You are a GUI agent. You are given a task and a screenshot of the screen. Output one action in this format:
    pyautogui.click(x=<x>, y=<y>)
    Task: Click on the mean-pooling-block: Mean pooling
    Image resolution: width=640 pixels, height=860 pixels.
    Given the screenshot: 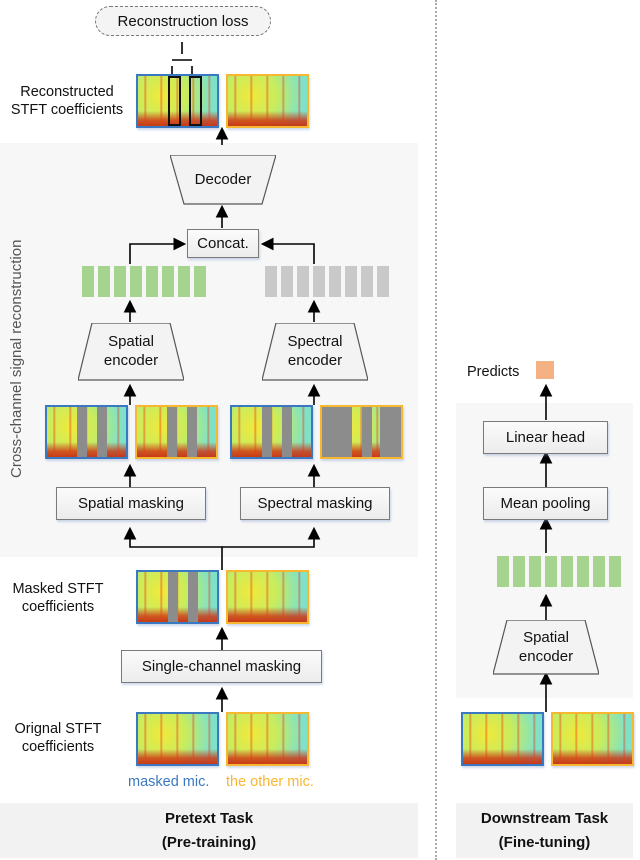 What is the action you would take?
    pyautogui.click(x=545, y=503)
    